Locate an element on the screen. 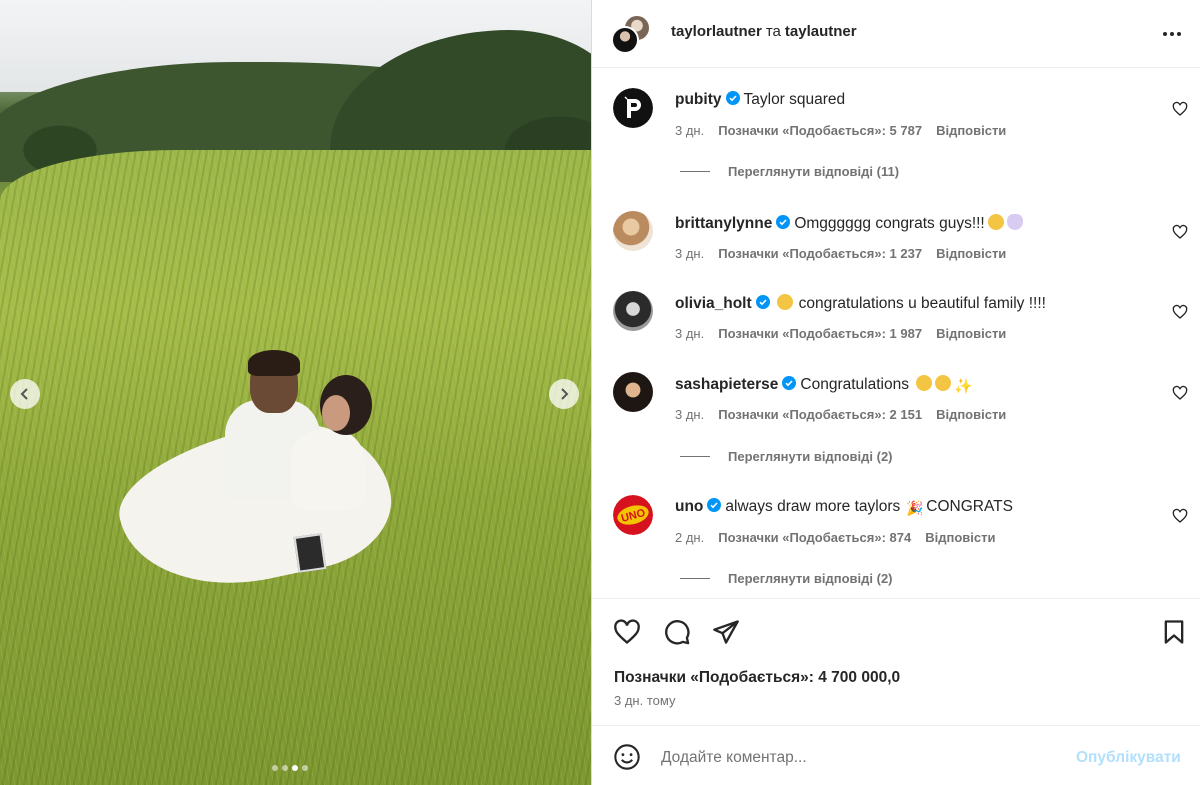 The image size is (1200, 785). chevron-right-icon is located at coordinates (565, 394).